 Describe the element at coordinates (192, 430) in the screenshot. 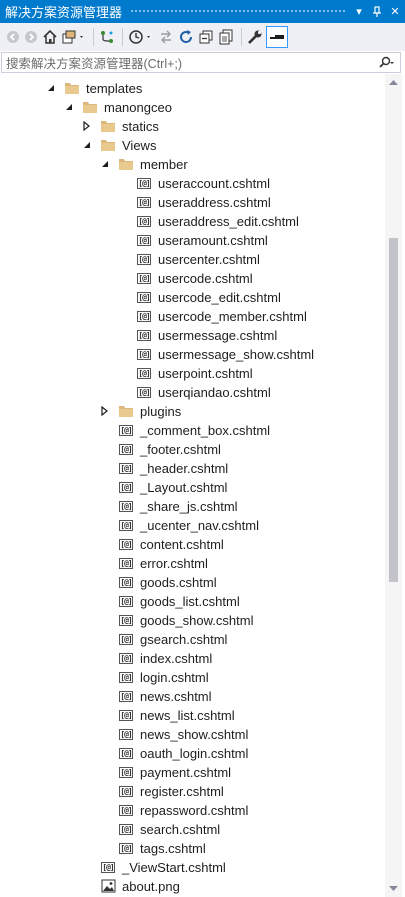

I see `tree-file-item: [@] _comment_box.cshtml` at that location.